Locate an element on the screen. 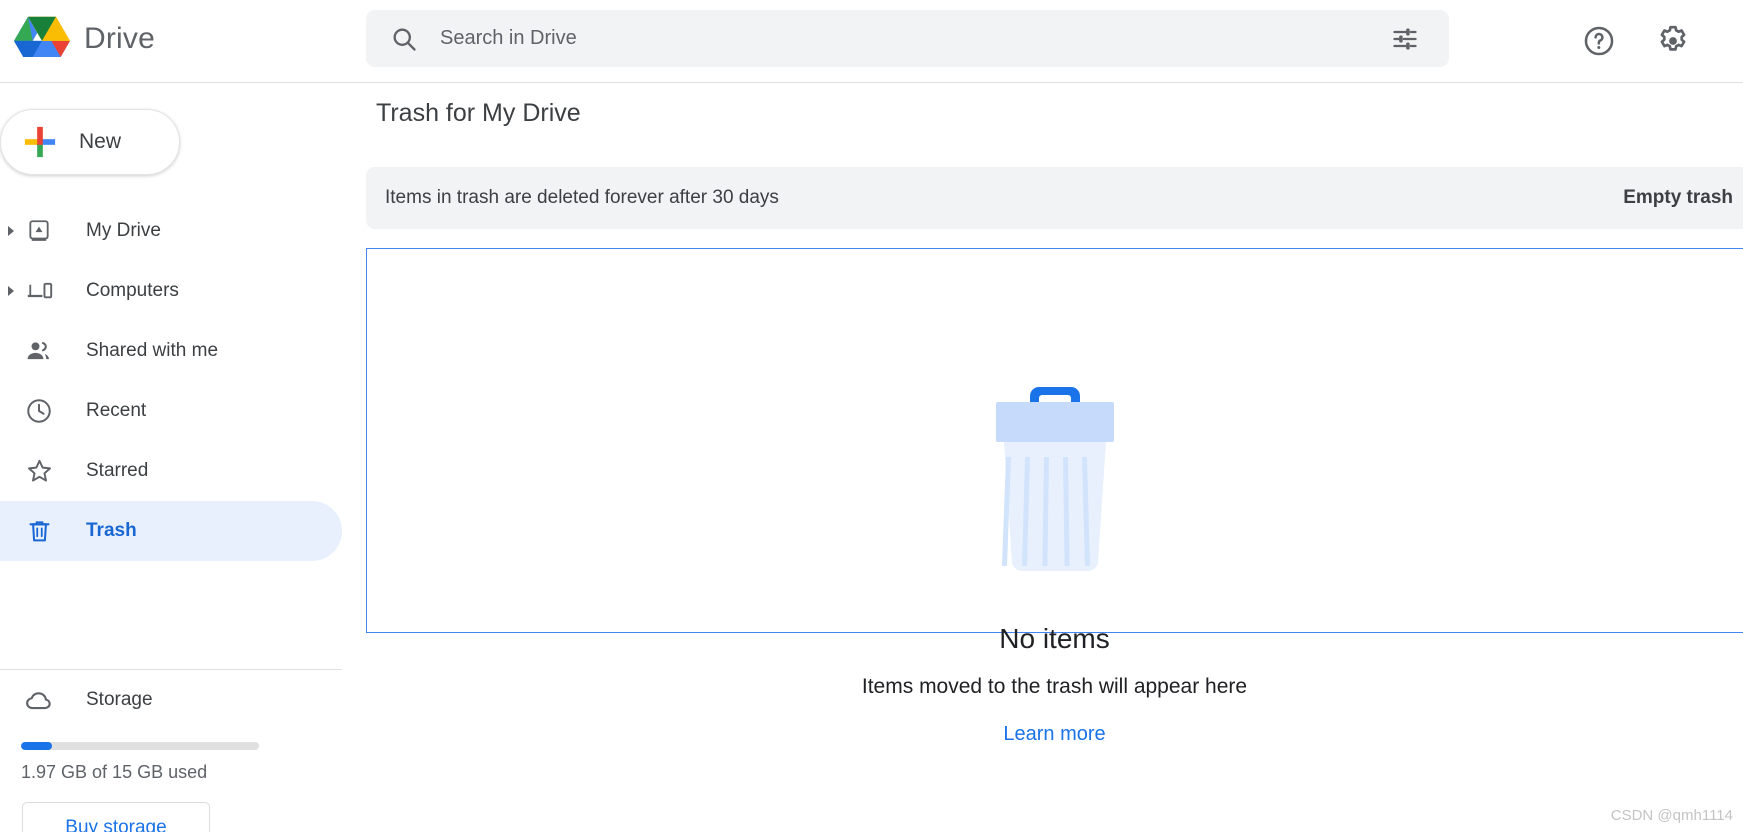 This screenshot has width=1743, height=832. drive-logo-icon is located at coordinates (42, 37).